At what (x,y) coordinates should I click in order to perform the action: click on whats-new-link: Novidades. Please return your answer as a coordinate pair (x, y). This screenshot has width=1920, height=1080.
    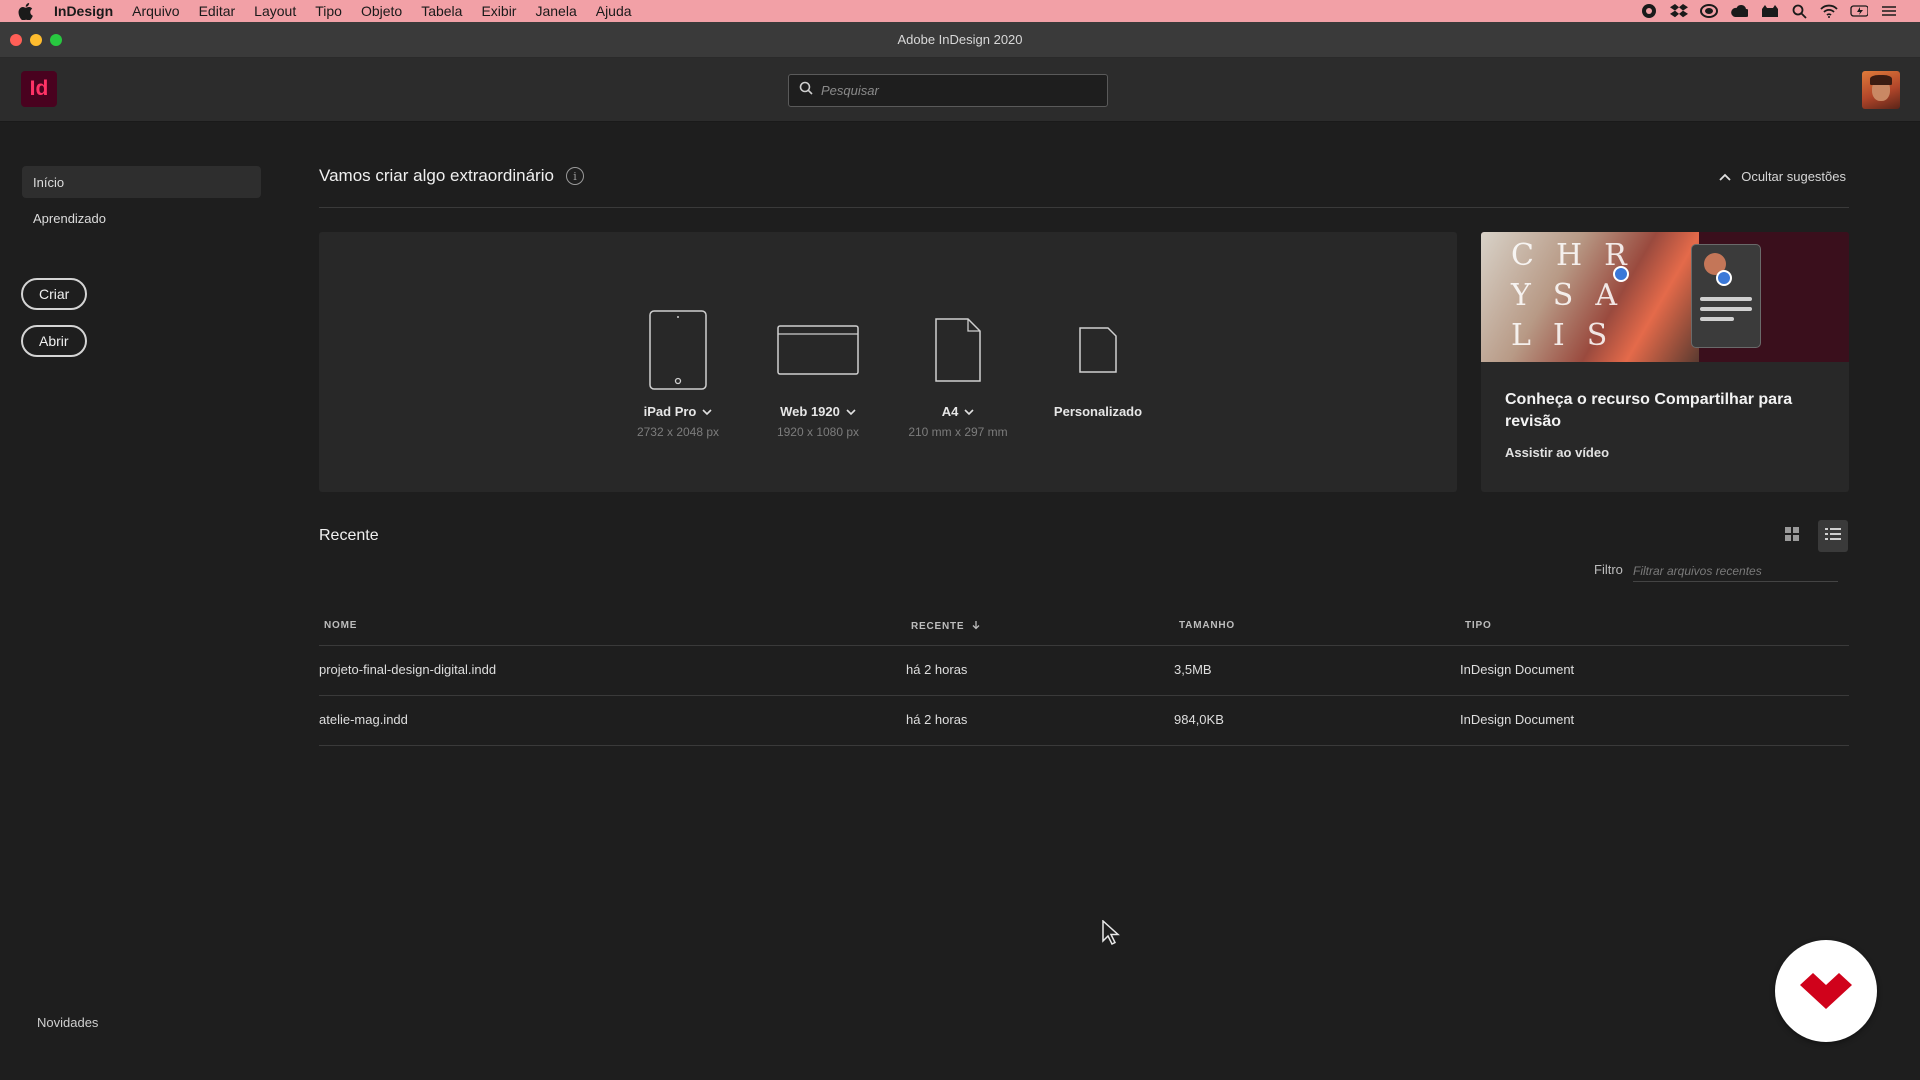
    Looking at the image, I should click on (67, 1022).